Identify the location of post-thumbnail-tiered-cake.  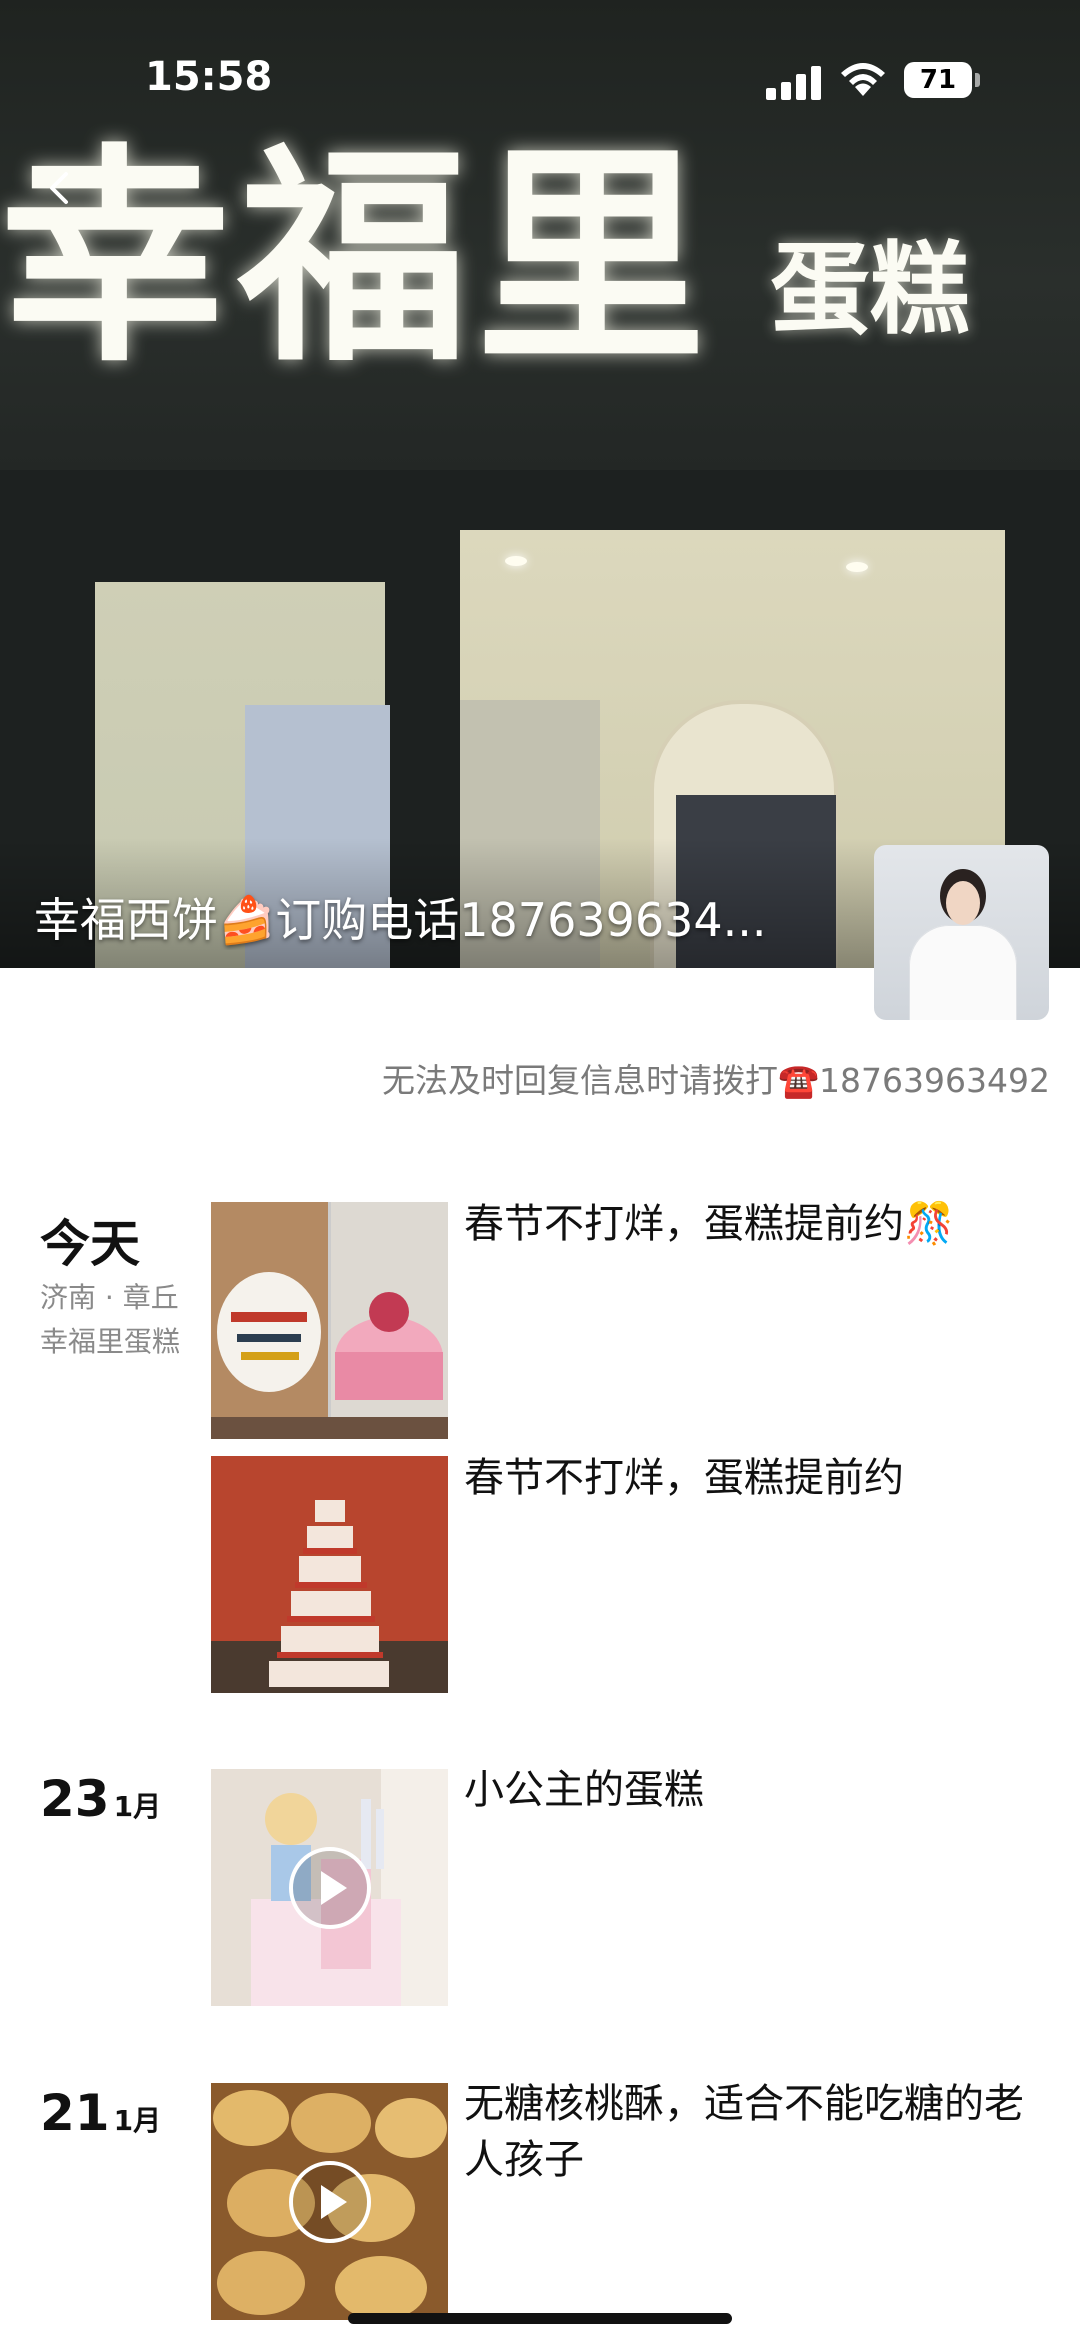
(329, 1574).